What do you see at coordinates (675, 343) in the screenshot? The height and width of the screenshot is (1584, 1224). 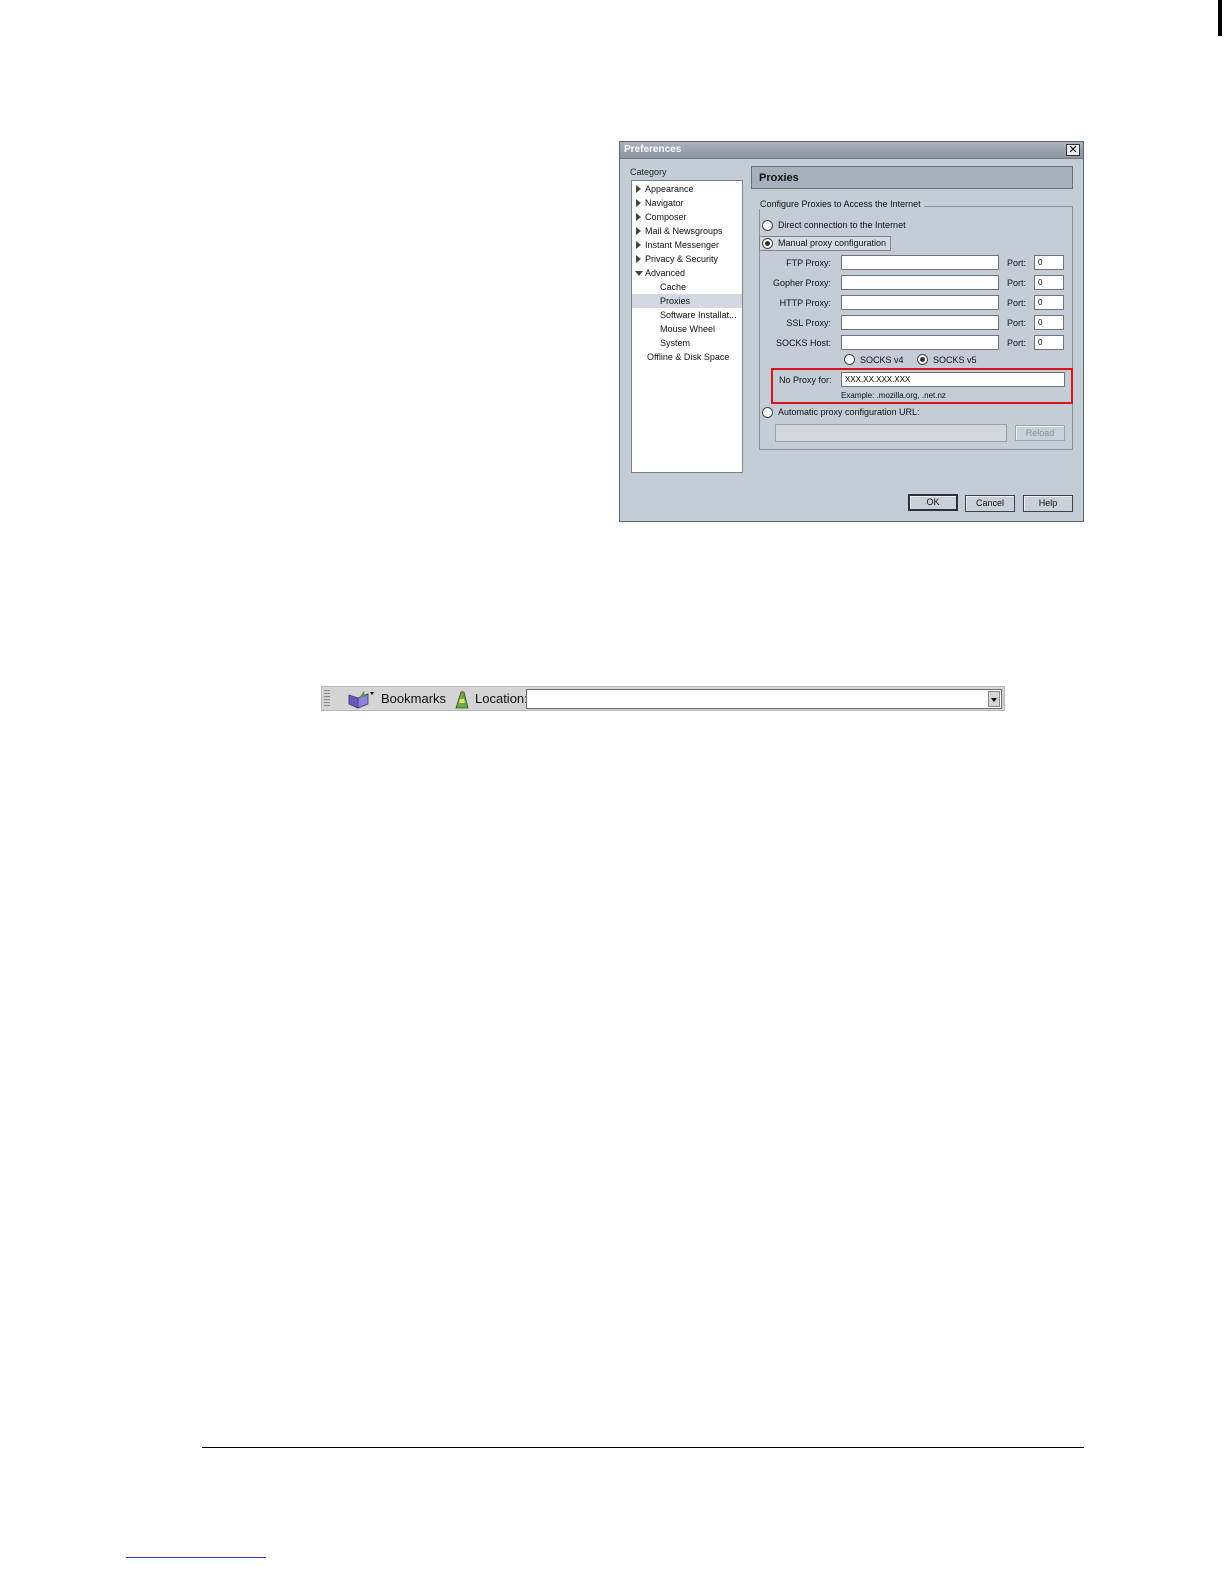 I see `tree-item-label: System` at bounding box center [675, 343].